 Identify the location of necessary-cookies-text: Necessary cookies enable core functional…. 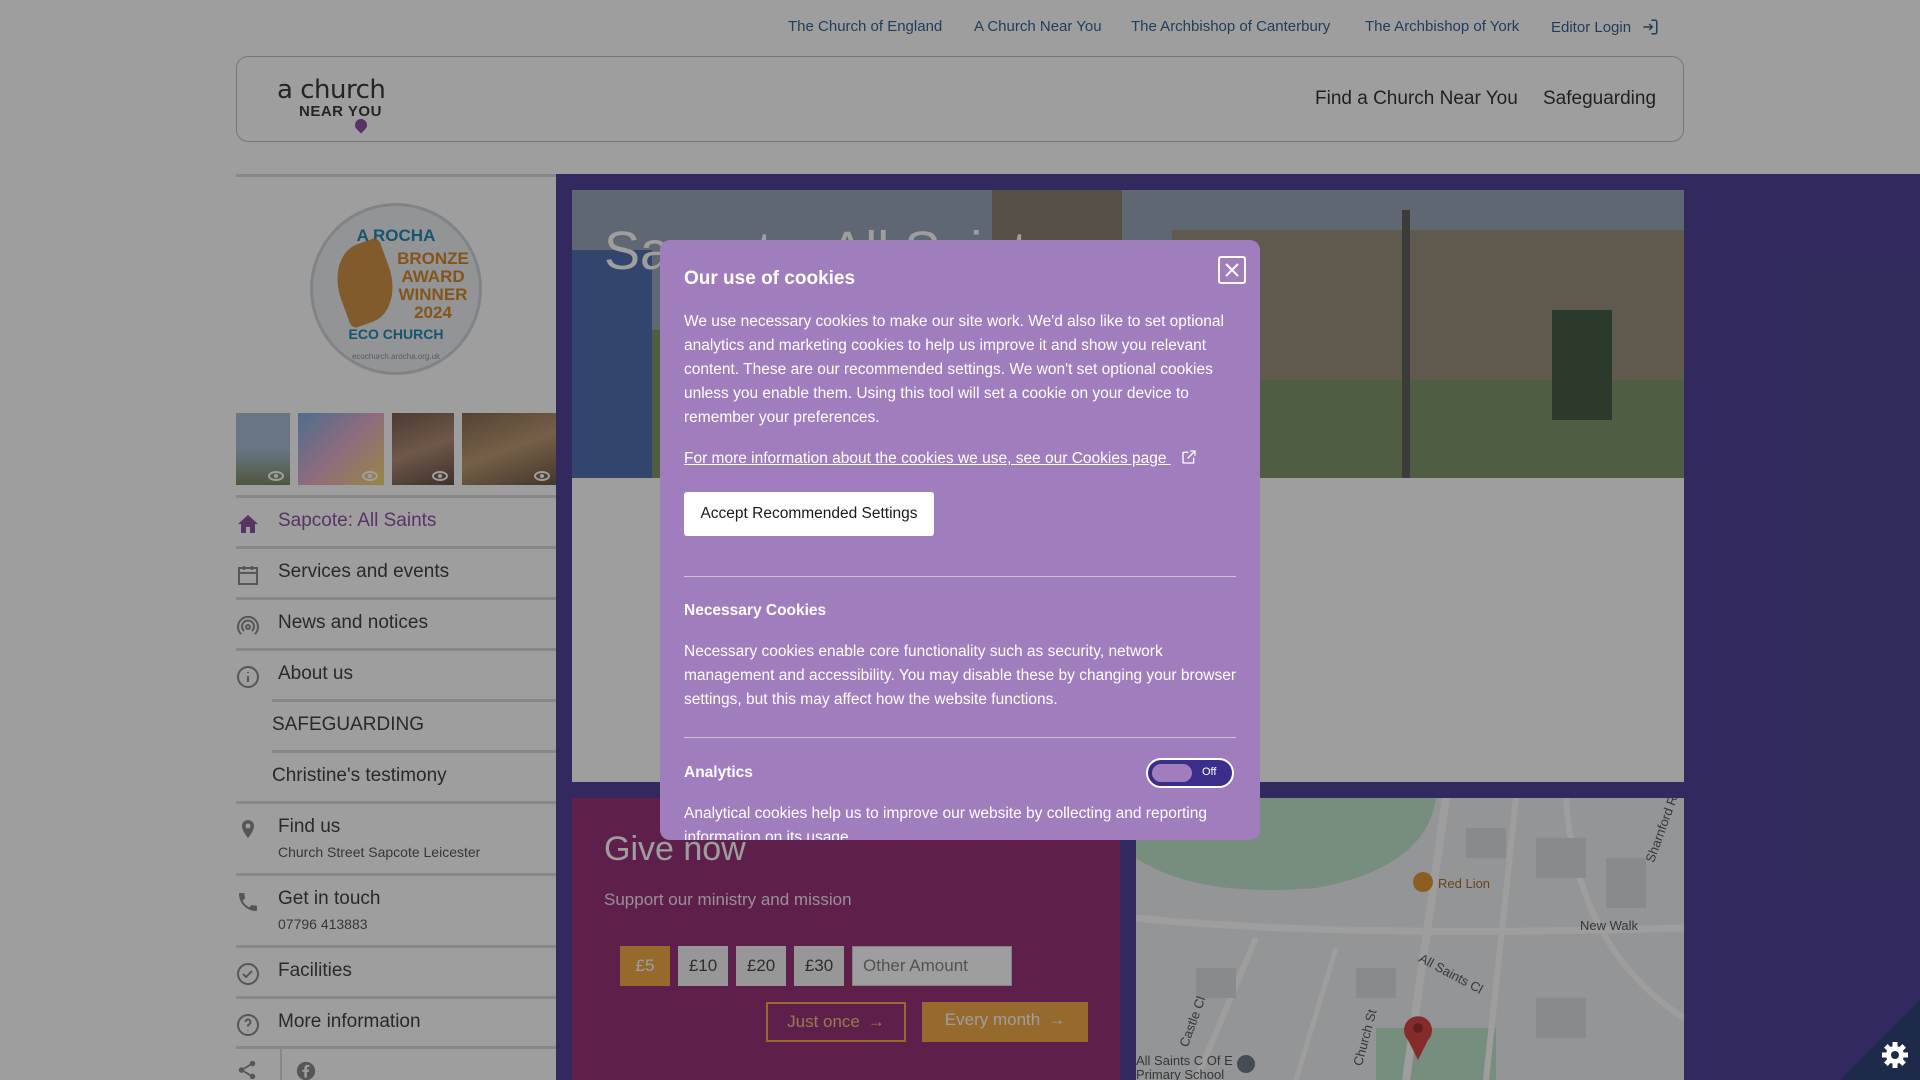
(960, 675).